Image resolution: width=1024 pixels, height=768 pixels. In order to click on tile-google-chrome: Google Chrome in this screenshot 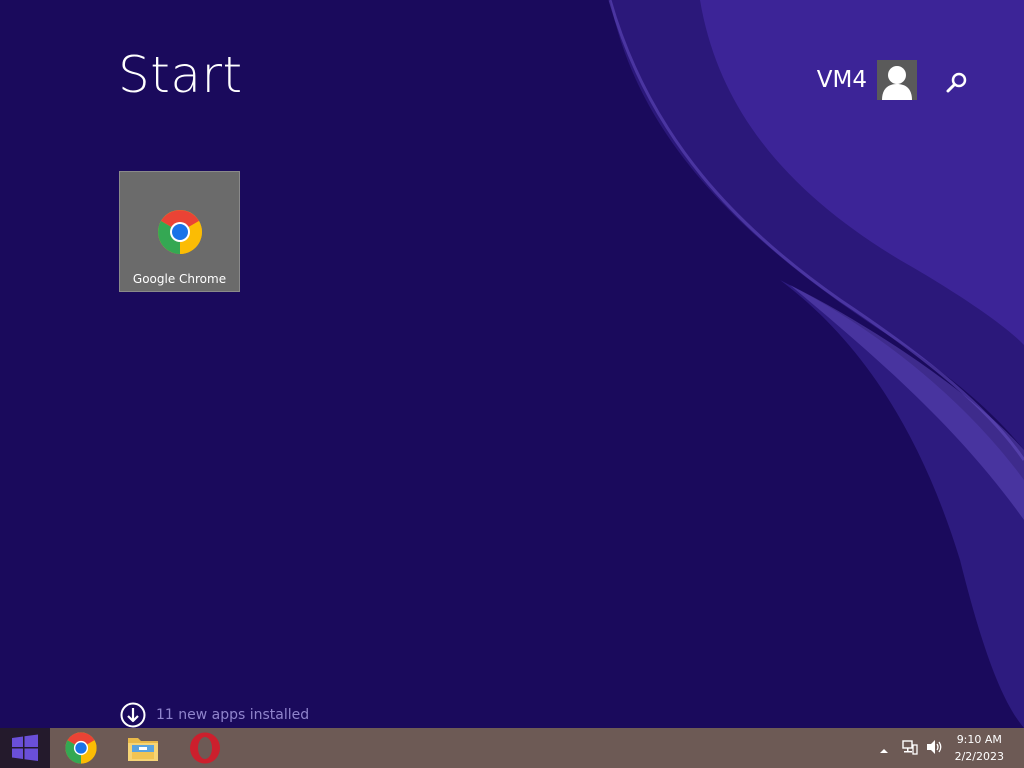, I will do `click(179, 231)`.